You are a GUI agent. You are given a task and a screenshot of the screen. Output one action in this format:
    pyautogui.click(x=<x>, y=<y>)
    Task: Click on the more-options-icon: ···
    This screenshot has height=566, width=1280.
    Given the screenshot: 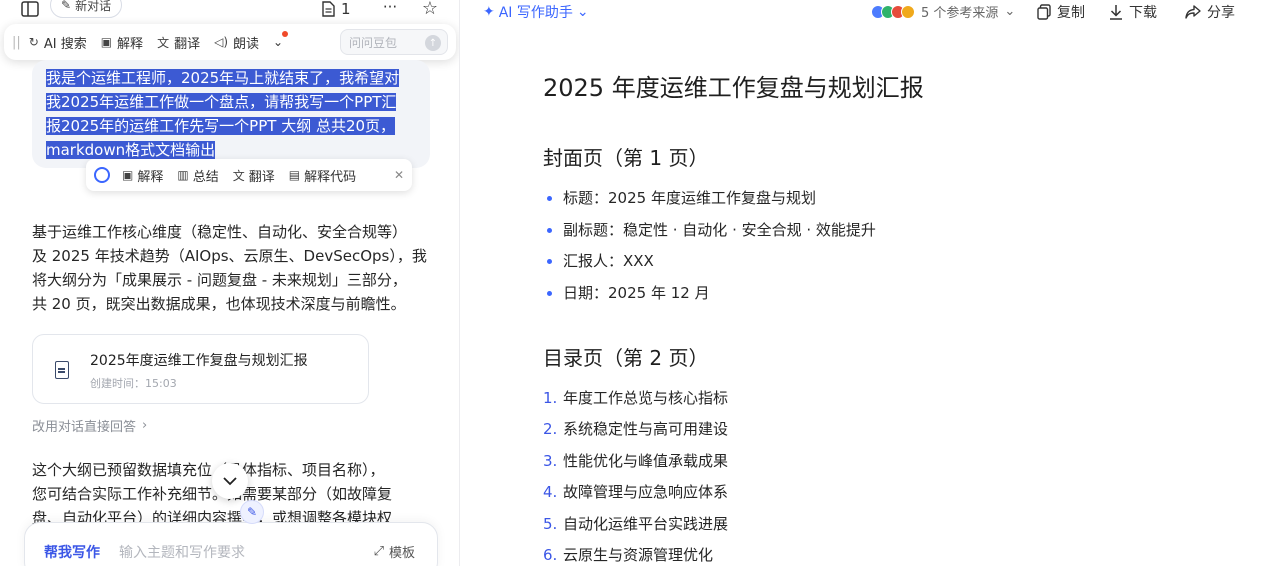 What is the action you would take?
    pyautogui.click(x=390, y=8)
    